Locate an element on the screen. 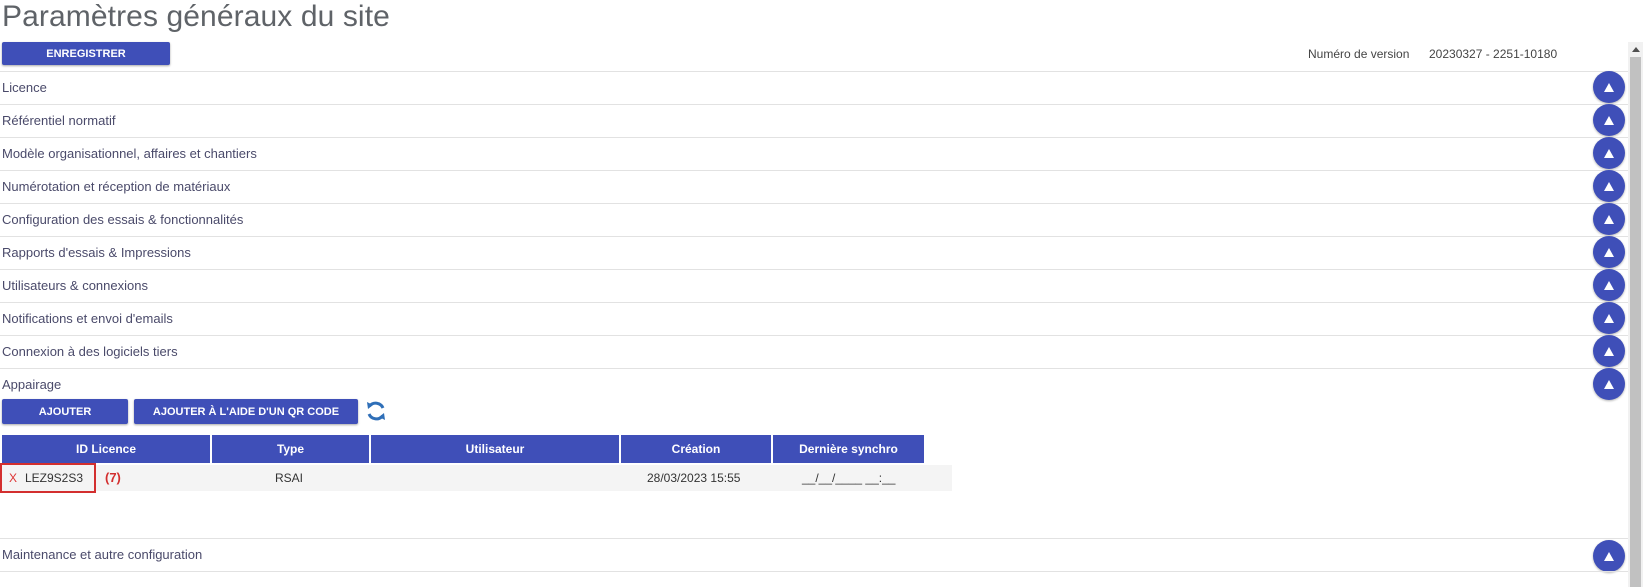  section-licence: Licence is located at coordinates (814, 87).